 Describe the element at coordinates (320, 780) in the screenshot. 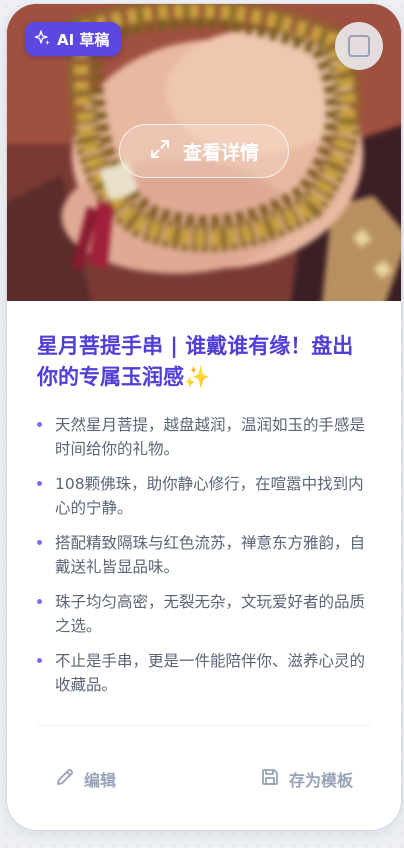

I see `save-template-label: 存为模板` at that location.